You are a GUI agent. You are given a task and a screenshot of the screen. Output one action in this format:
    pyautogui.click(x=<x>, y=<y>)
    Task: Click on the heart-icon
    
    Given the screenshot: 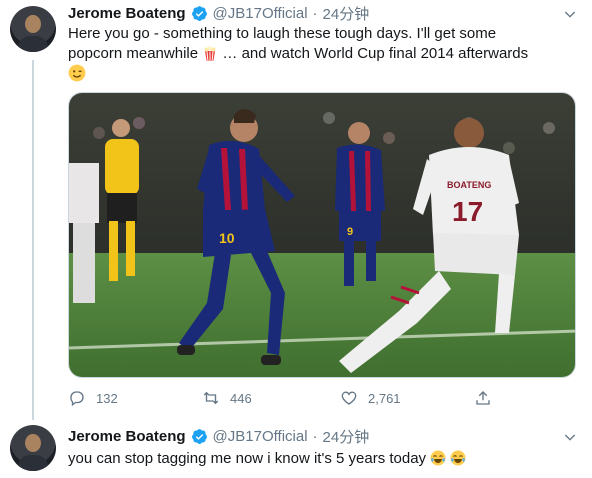 What is the action you would take?
    pyautogui.click(x=349, y=398)
    